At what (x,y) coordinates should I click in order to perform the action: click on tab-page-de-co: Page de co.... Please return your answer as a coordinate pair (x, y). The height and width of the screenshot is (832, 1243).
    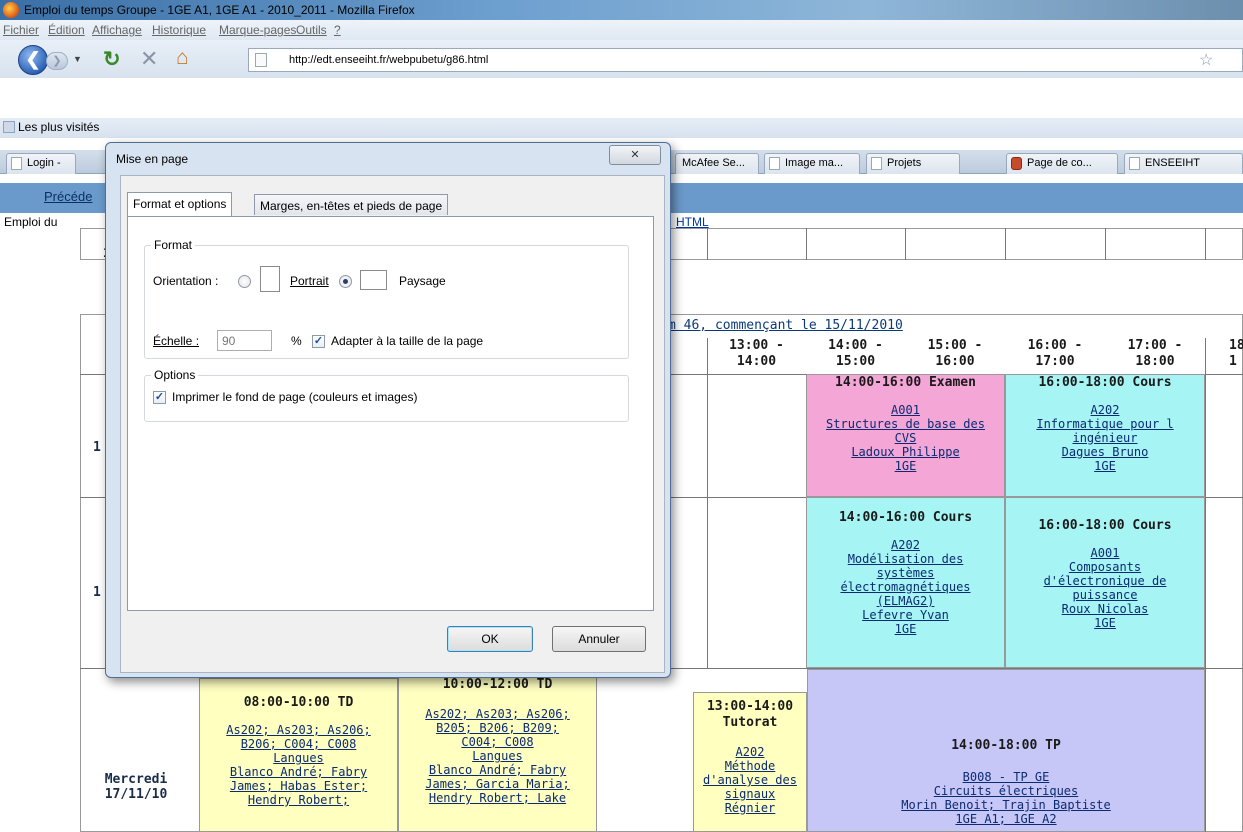
    Looking at the image, I should click on (1062, 163).